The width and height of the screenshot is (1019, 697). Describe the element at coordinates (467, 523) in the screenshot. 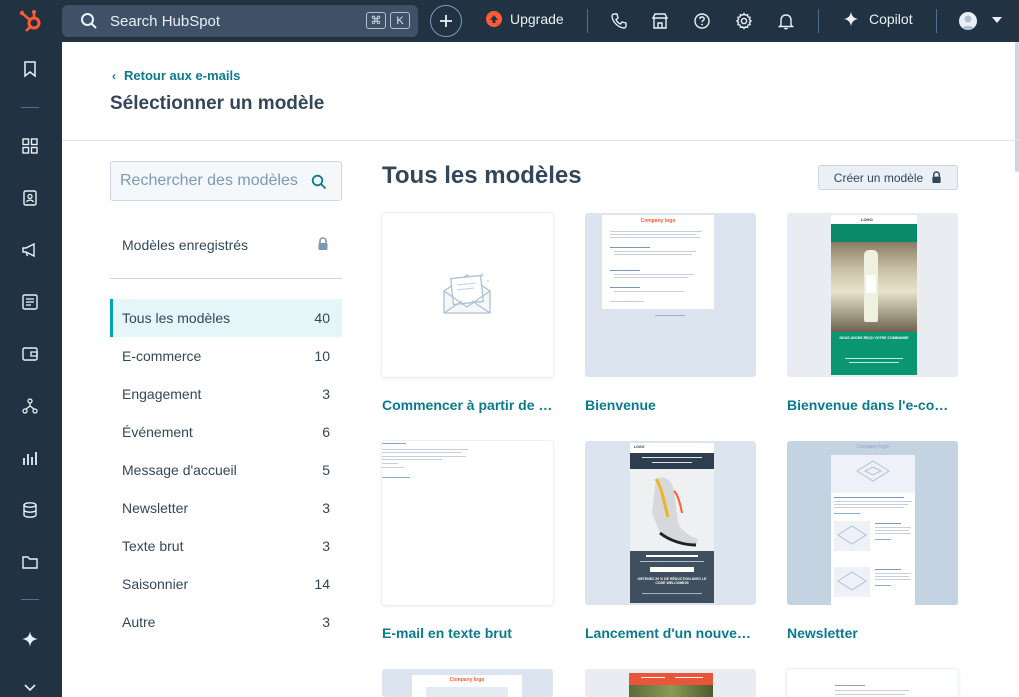

I see `template-card-plain-text` at that location.